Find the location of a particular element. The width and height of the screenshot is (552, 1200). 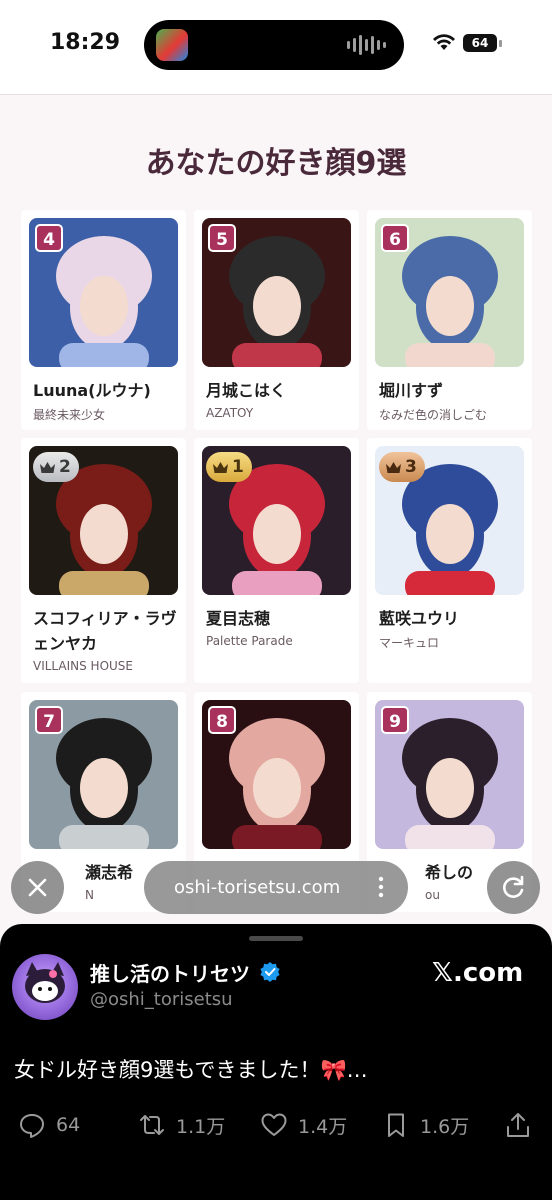

bookmark-button: 1.6万 is located at coordinates (425, 1125).